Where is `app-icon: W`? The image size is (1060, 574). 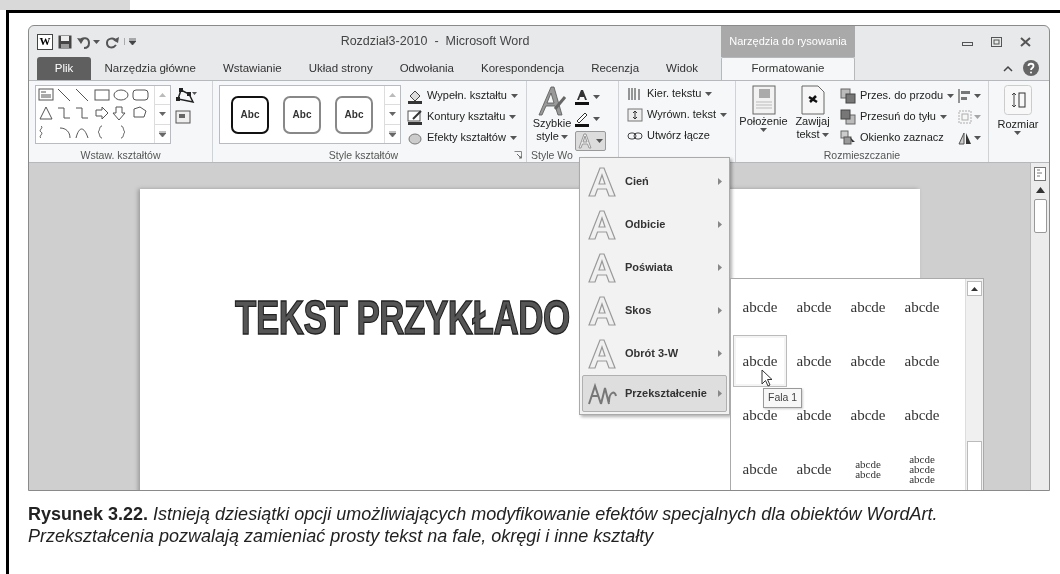
app-icon: W is located at coordinates (45, 41).